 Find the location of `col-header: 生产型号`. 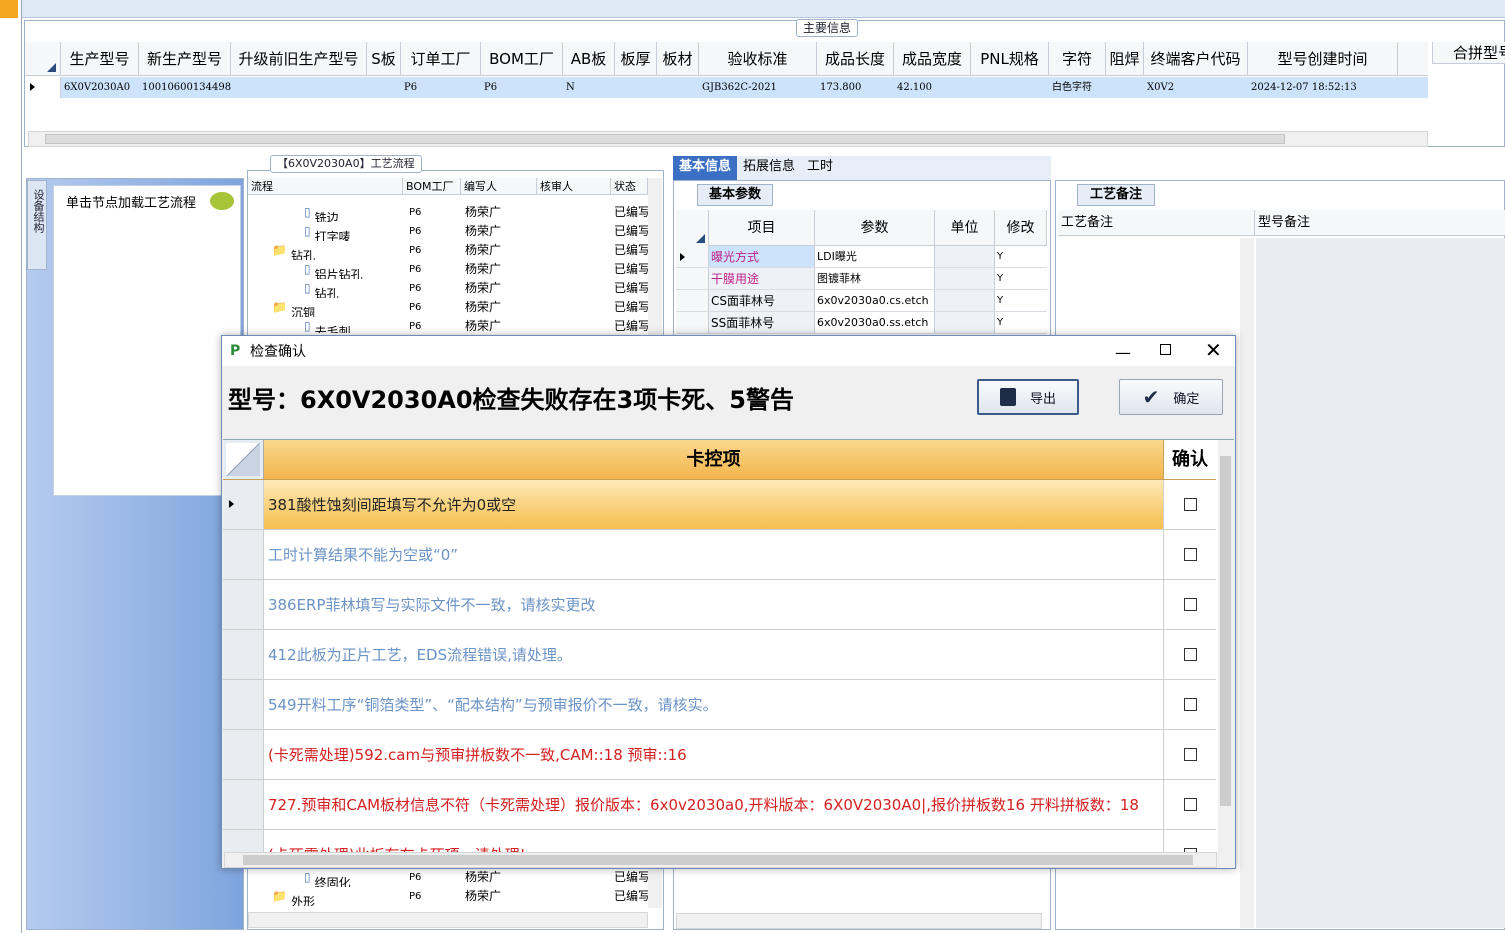

col-header: 生产型号 is located at coordinates (100, 58).